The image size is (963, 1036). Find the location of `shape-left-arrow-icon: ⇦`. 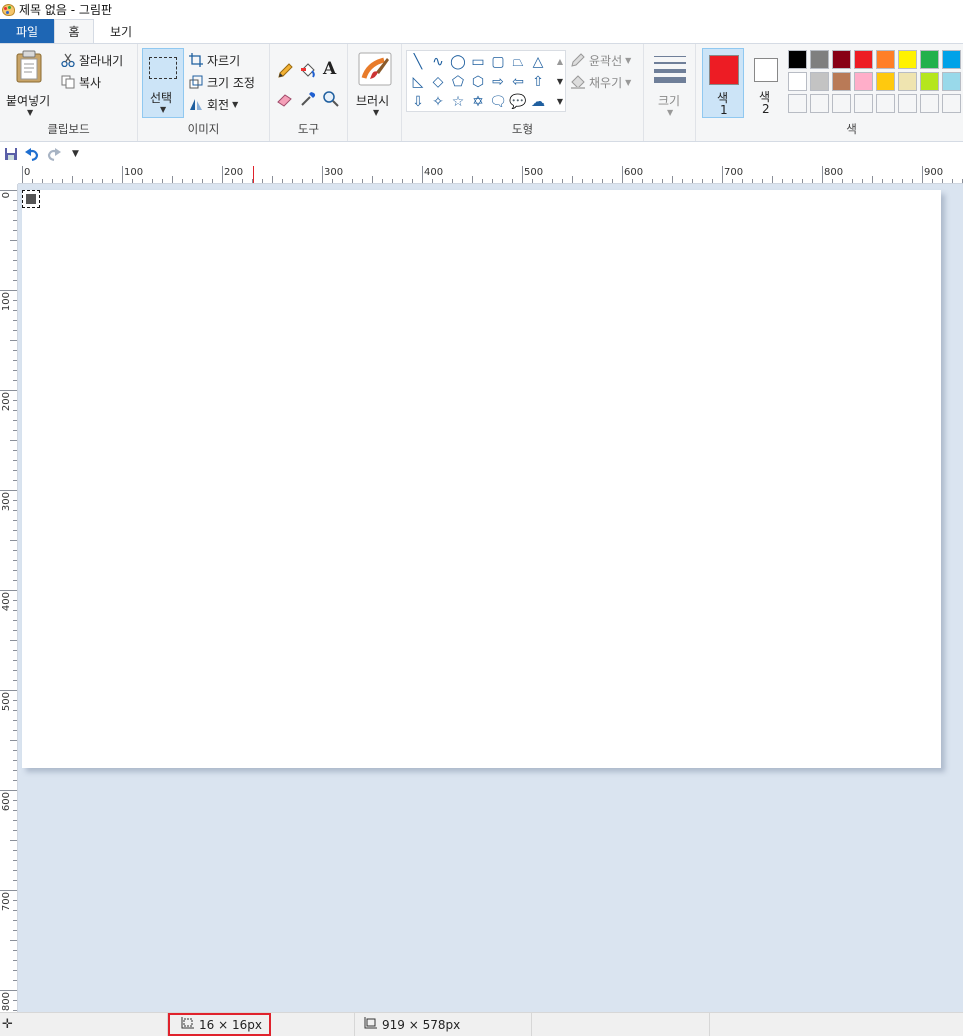

shape-left-arrow-icon: ⇦ is located at coordinates (518, 82).